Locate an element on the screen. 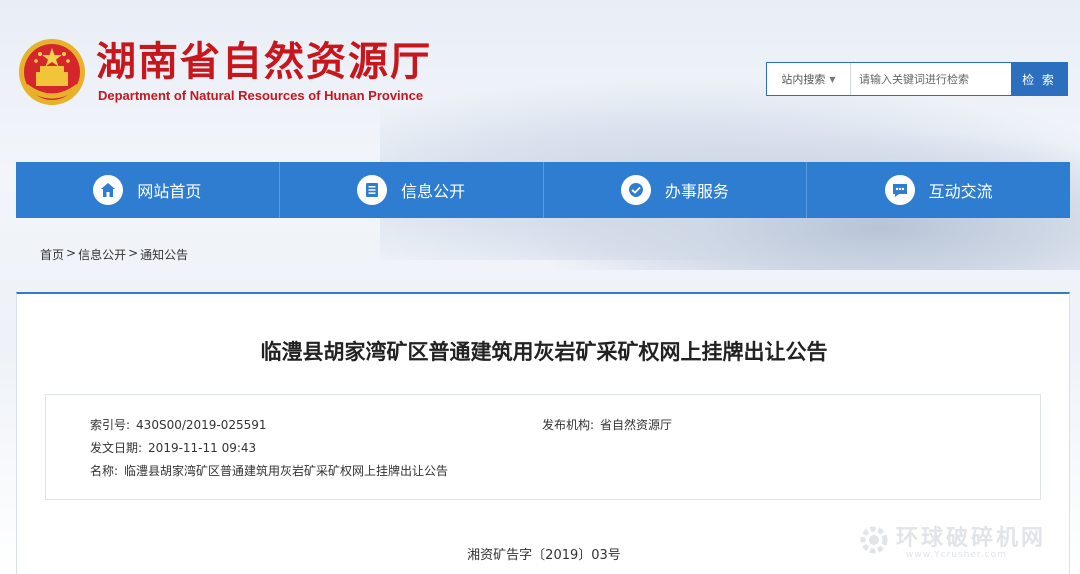  search-button: 检 索 is located at coordinates (1039, 79).